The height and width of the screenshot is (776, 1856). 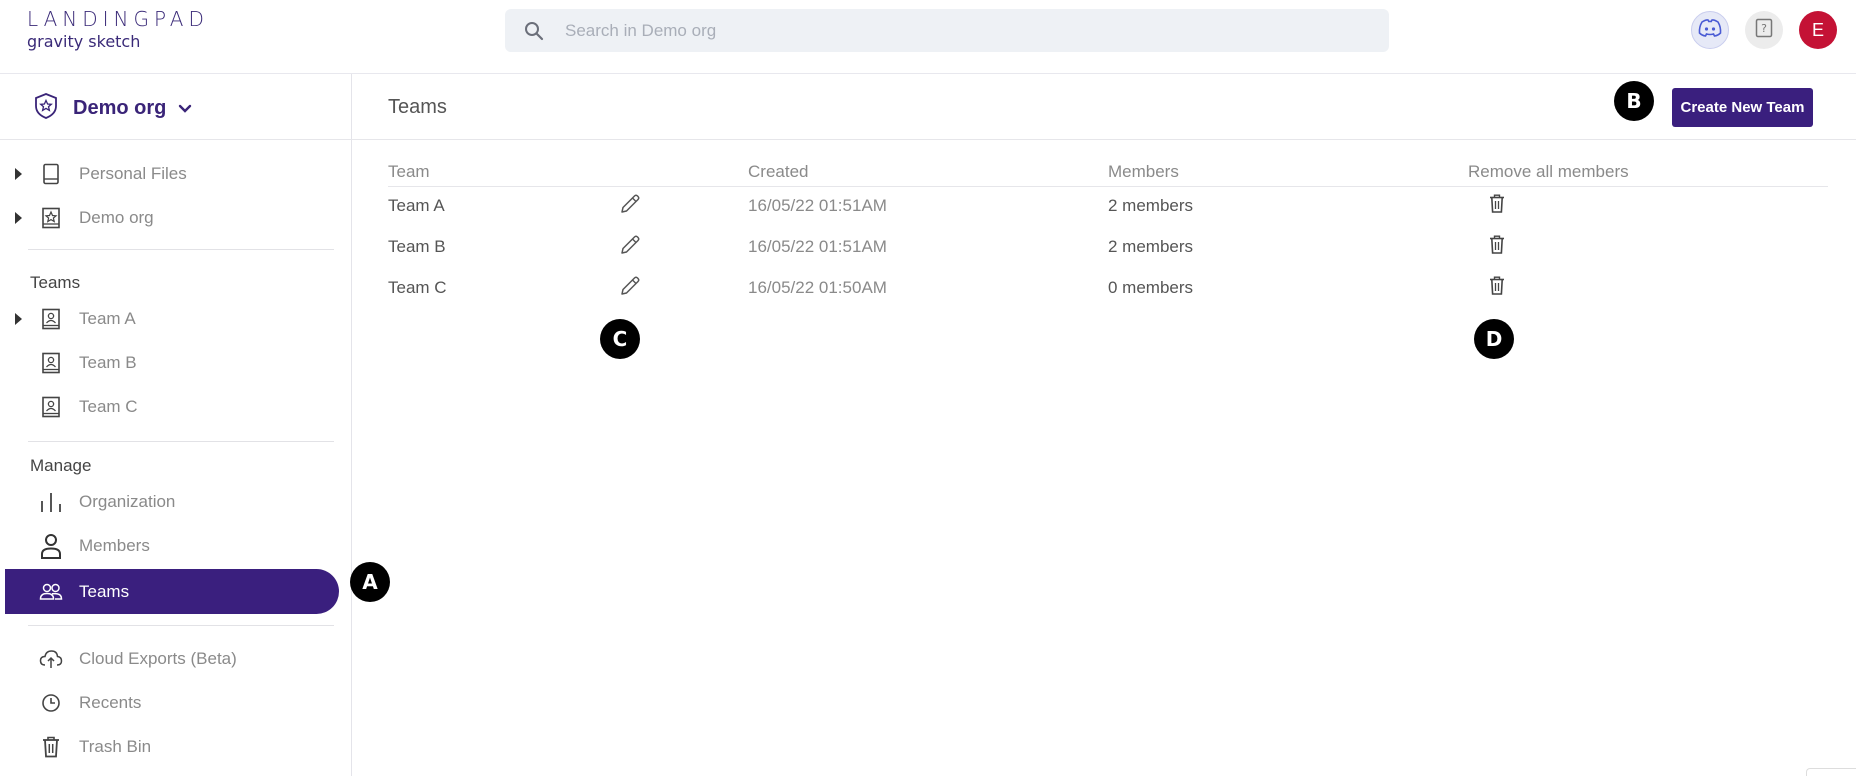 I want to click on sidebar-item-team-a: Team A, so click(x=172, y=319).